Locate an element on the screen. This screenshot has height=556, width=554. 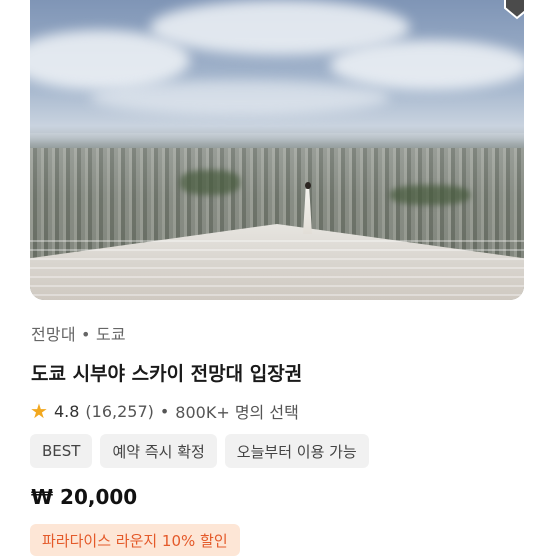
tag-instant-confirm: 예약 즉시 확정 is located at coordinates (158, 451).